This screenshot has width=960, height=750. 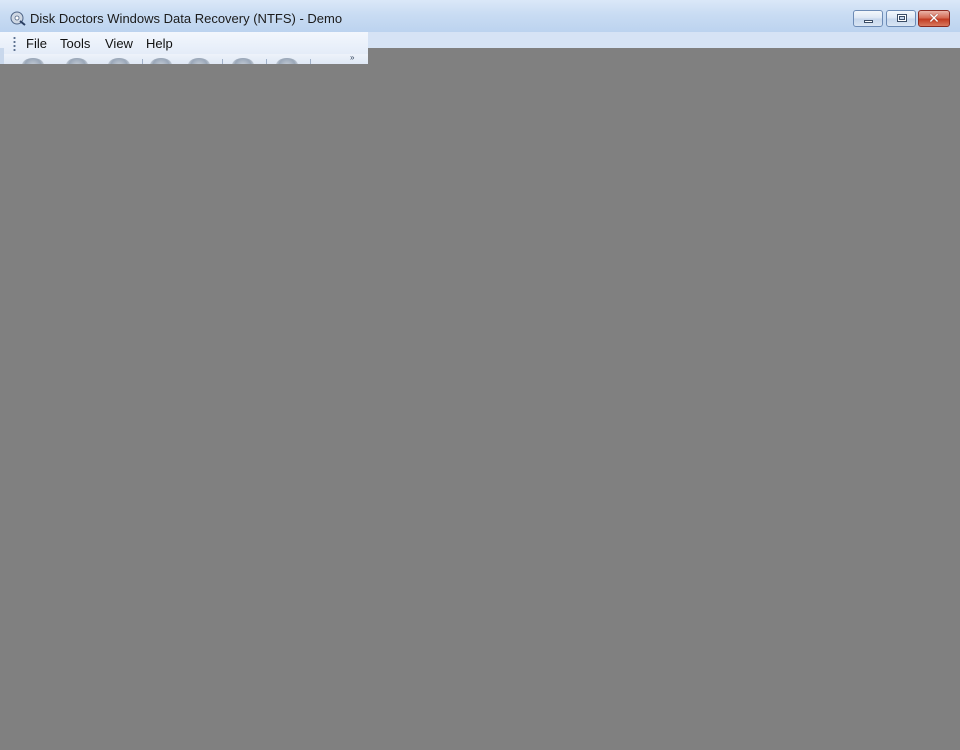 I want to click on minimize-icon, so click(x=868, y=21).